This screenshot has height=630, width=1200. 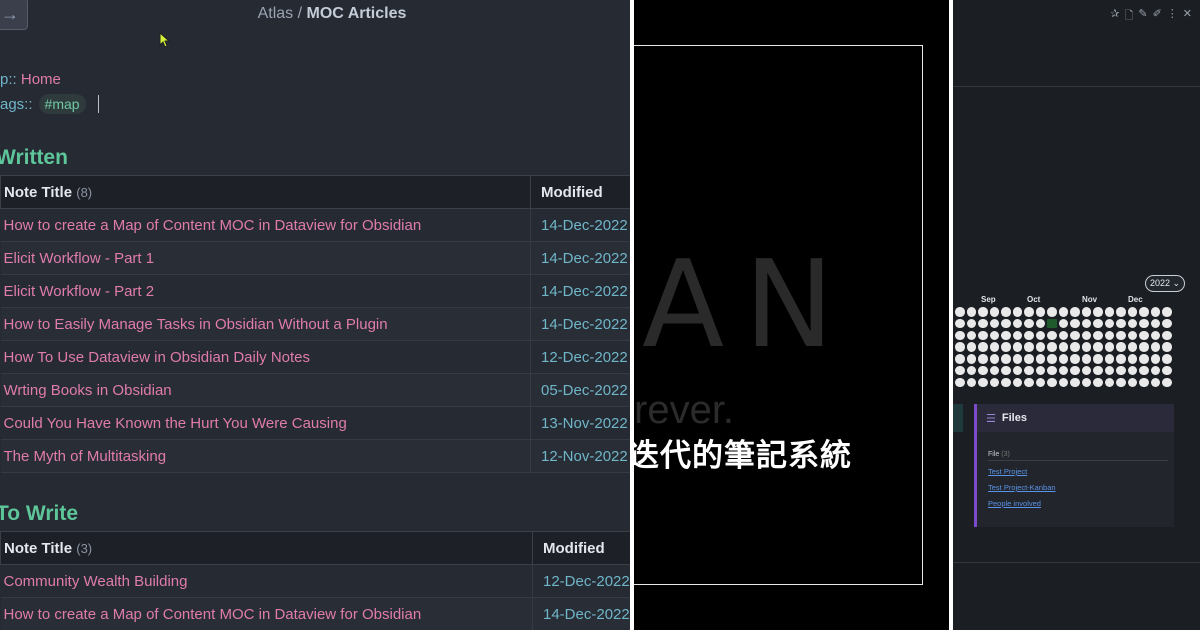 I want to click on note-title-link: Wrting Books in Obsidian, so click(x=265, y=390).